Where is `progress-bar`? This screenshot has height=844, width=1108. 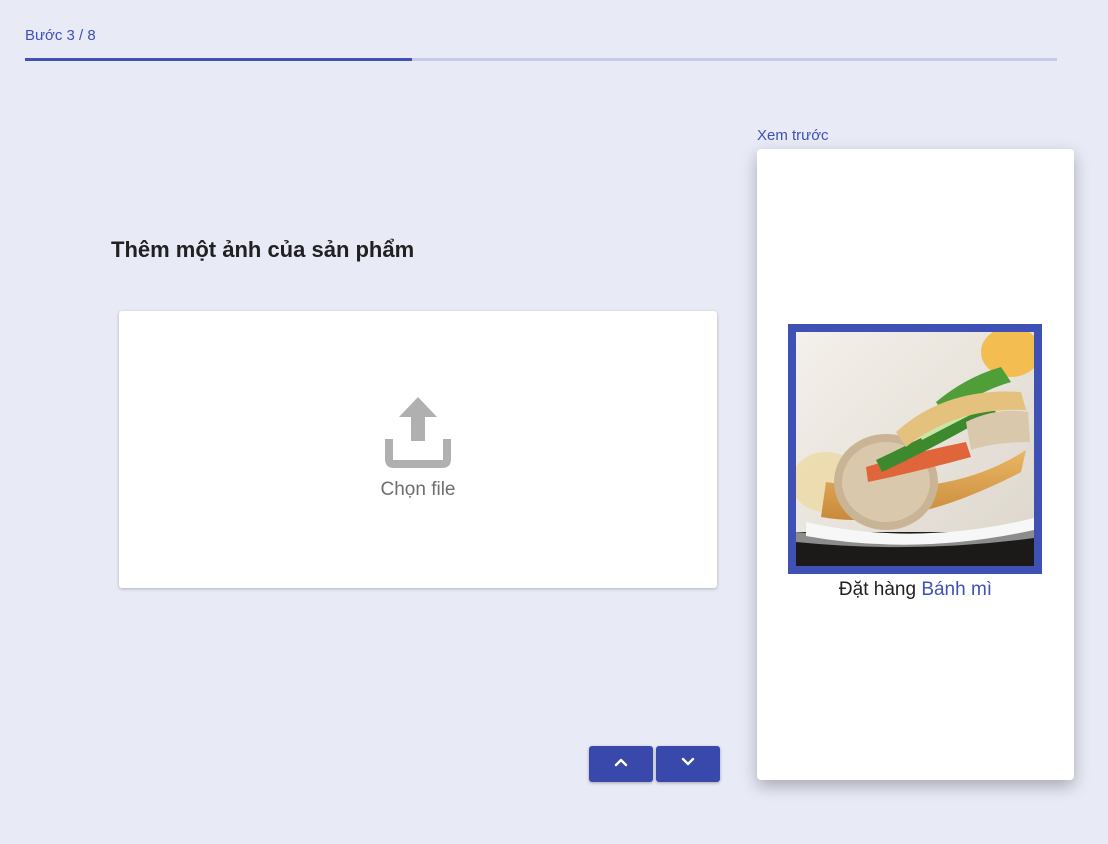 progress-bar is located at coordinates (541, 59).